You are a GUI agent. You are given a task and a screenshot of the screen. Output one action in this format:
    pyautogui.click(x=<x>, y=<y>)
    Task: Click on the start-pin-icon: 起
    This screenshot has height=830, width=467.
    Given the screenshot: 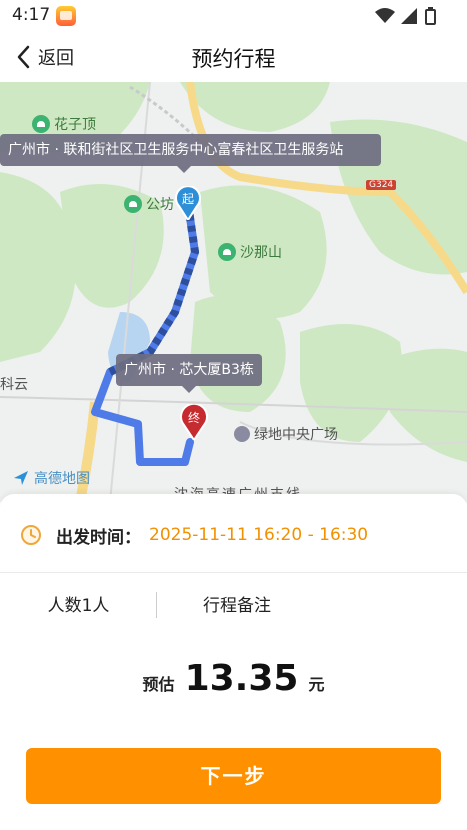 What is the action you would take?
    pyautogui.click(x=188, y=203)
    